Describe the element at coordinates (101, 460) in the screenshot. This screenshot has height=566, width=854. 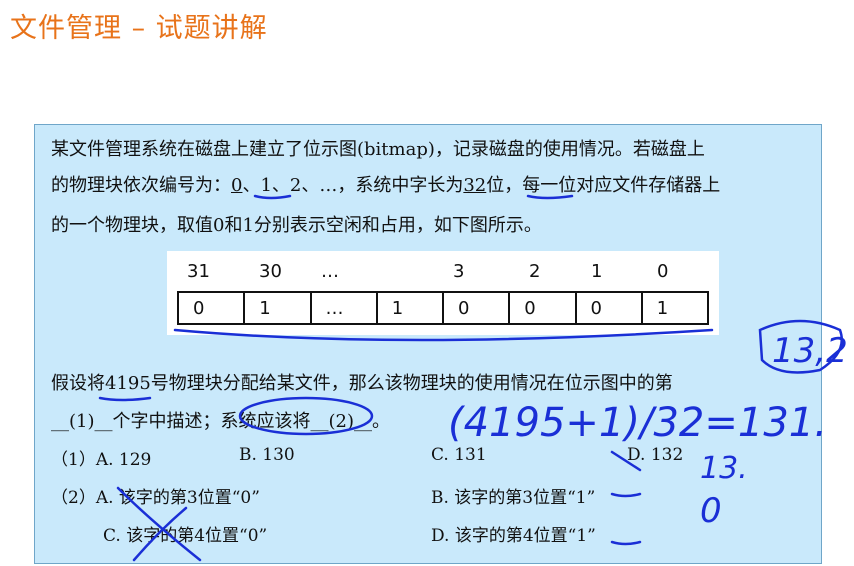
I see `option-1a: （1）A. 129` at that location.